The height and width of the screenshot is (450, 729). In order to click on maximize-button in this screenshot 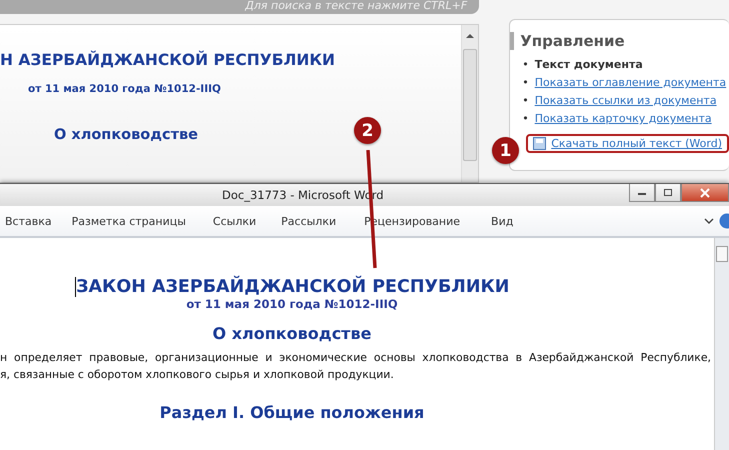, I will do `click(668, 193)`.